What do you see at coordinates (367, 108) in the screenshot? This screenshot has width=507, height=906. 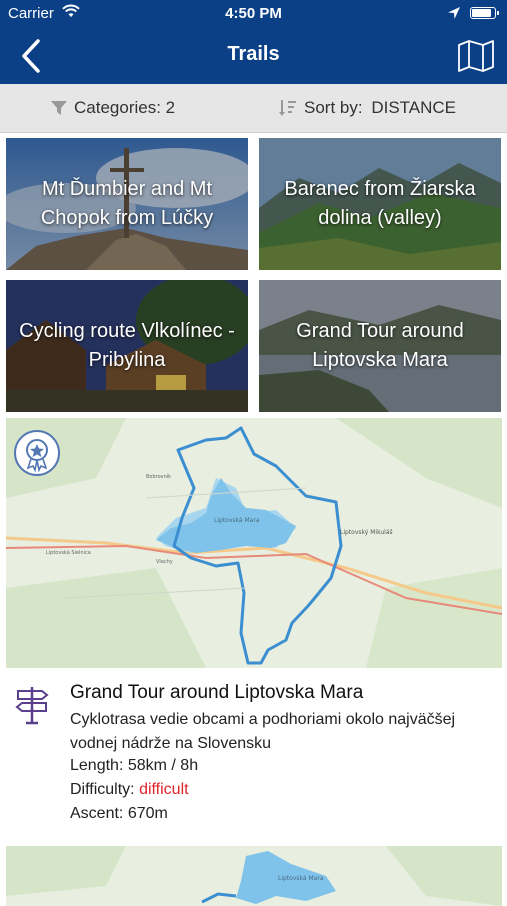 I see `sort-button: Sort by: DISTANCE` at bounding box center [367, 108].